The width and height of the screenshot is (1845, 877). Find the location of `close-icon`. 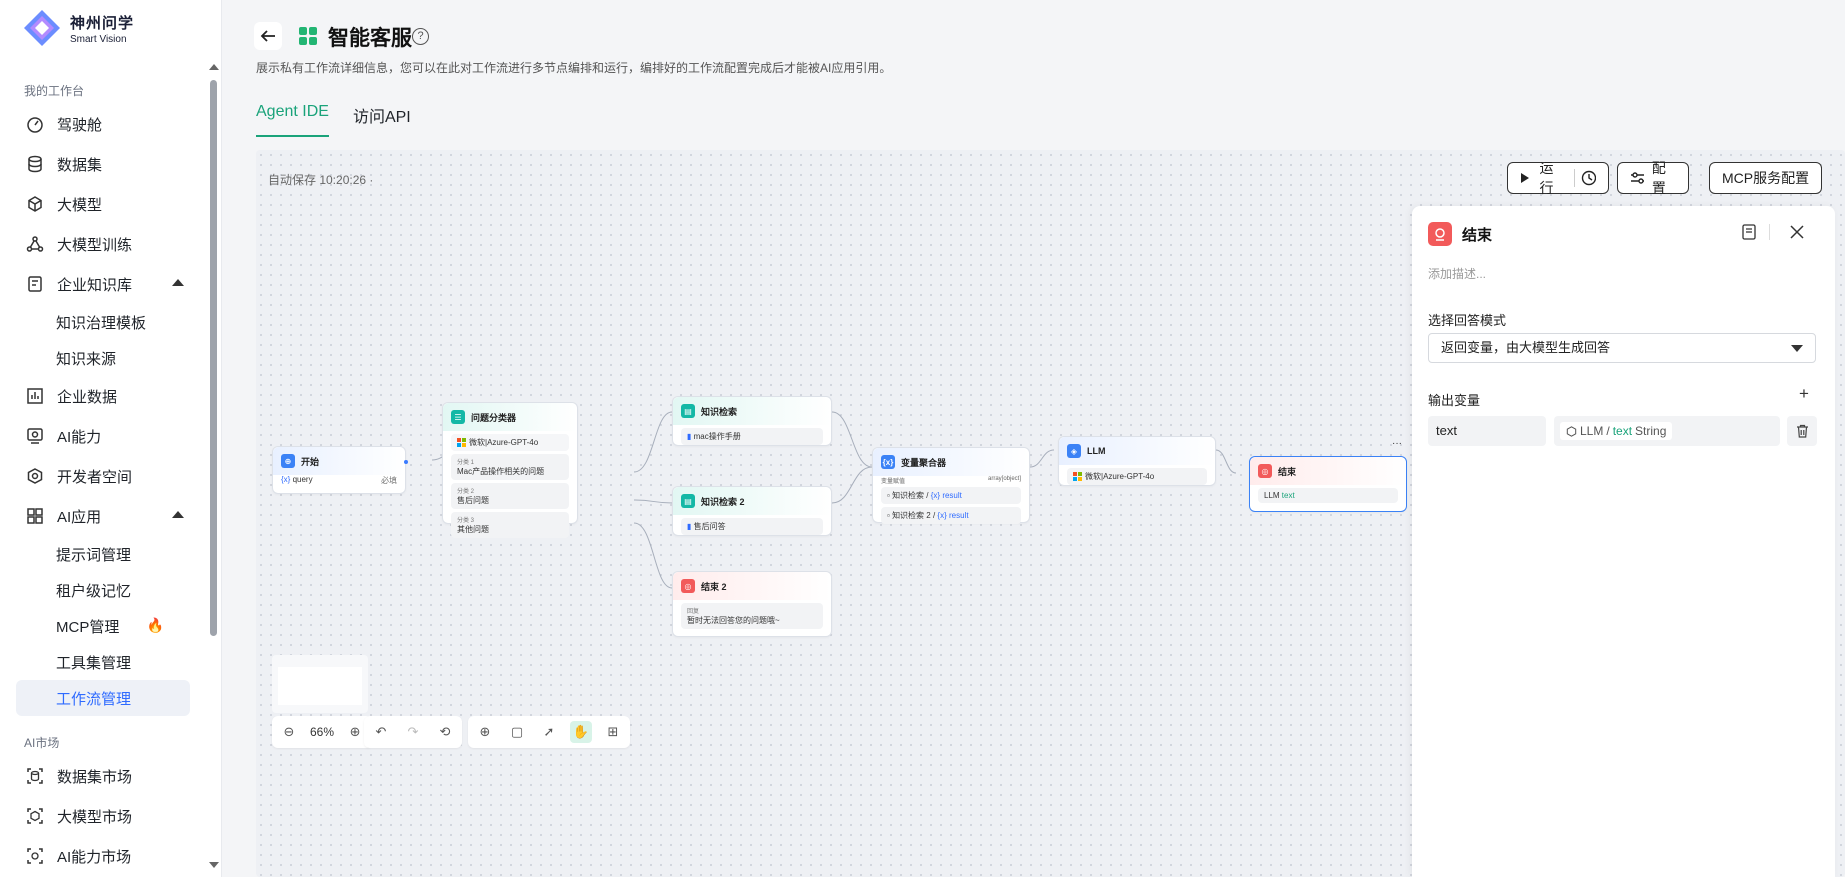

close-icon is located at coordinates (1797, 234).